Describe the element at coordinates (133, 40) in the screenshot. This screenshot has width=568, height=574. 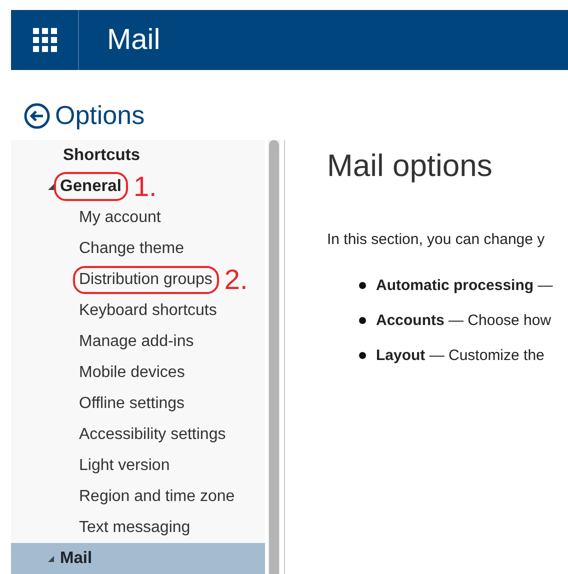
I see `app-title: Mail` at that location.